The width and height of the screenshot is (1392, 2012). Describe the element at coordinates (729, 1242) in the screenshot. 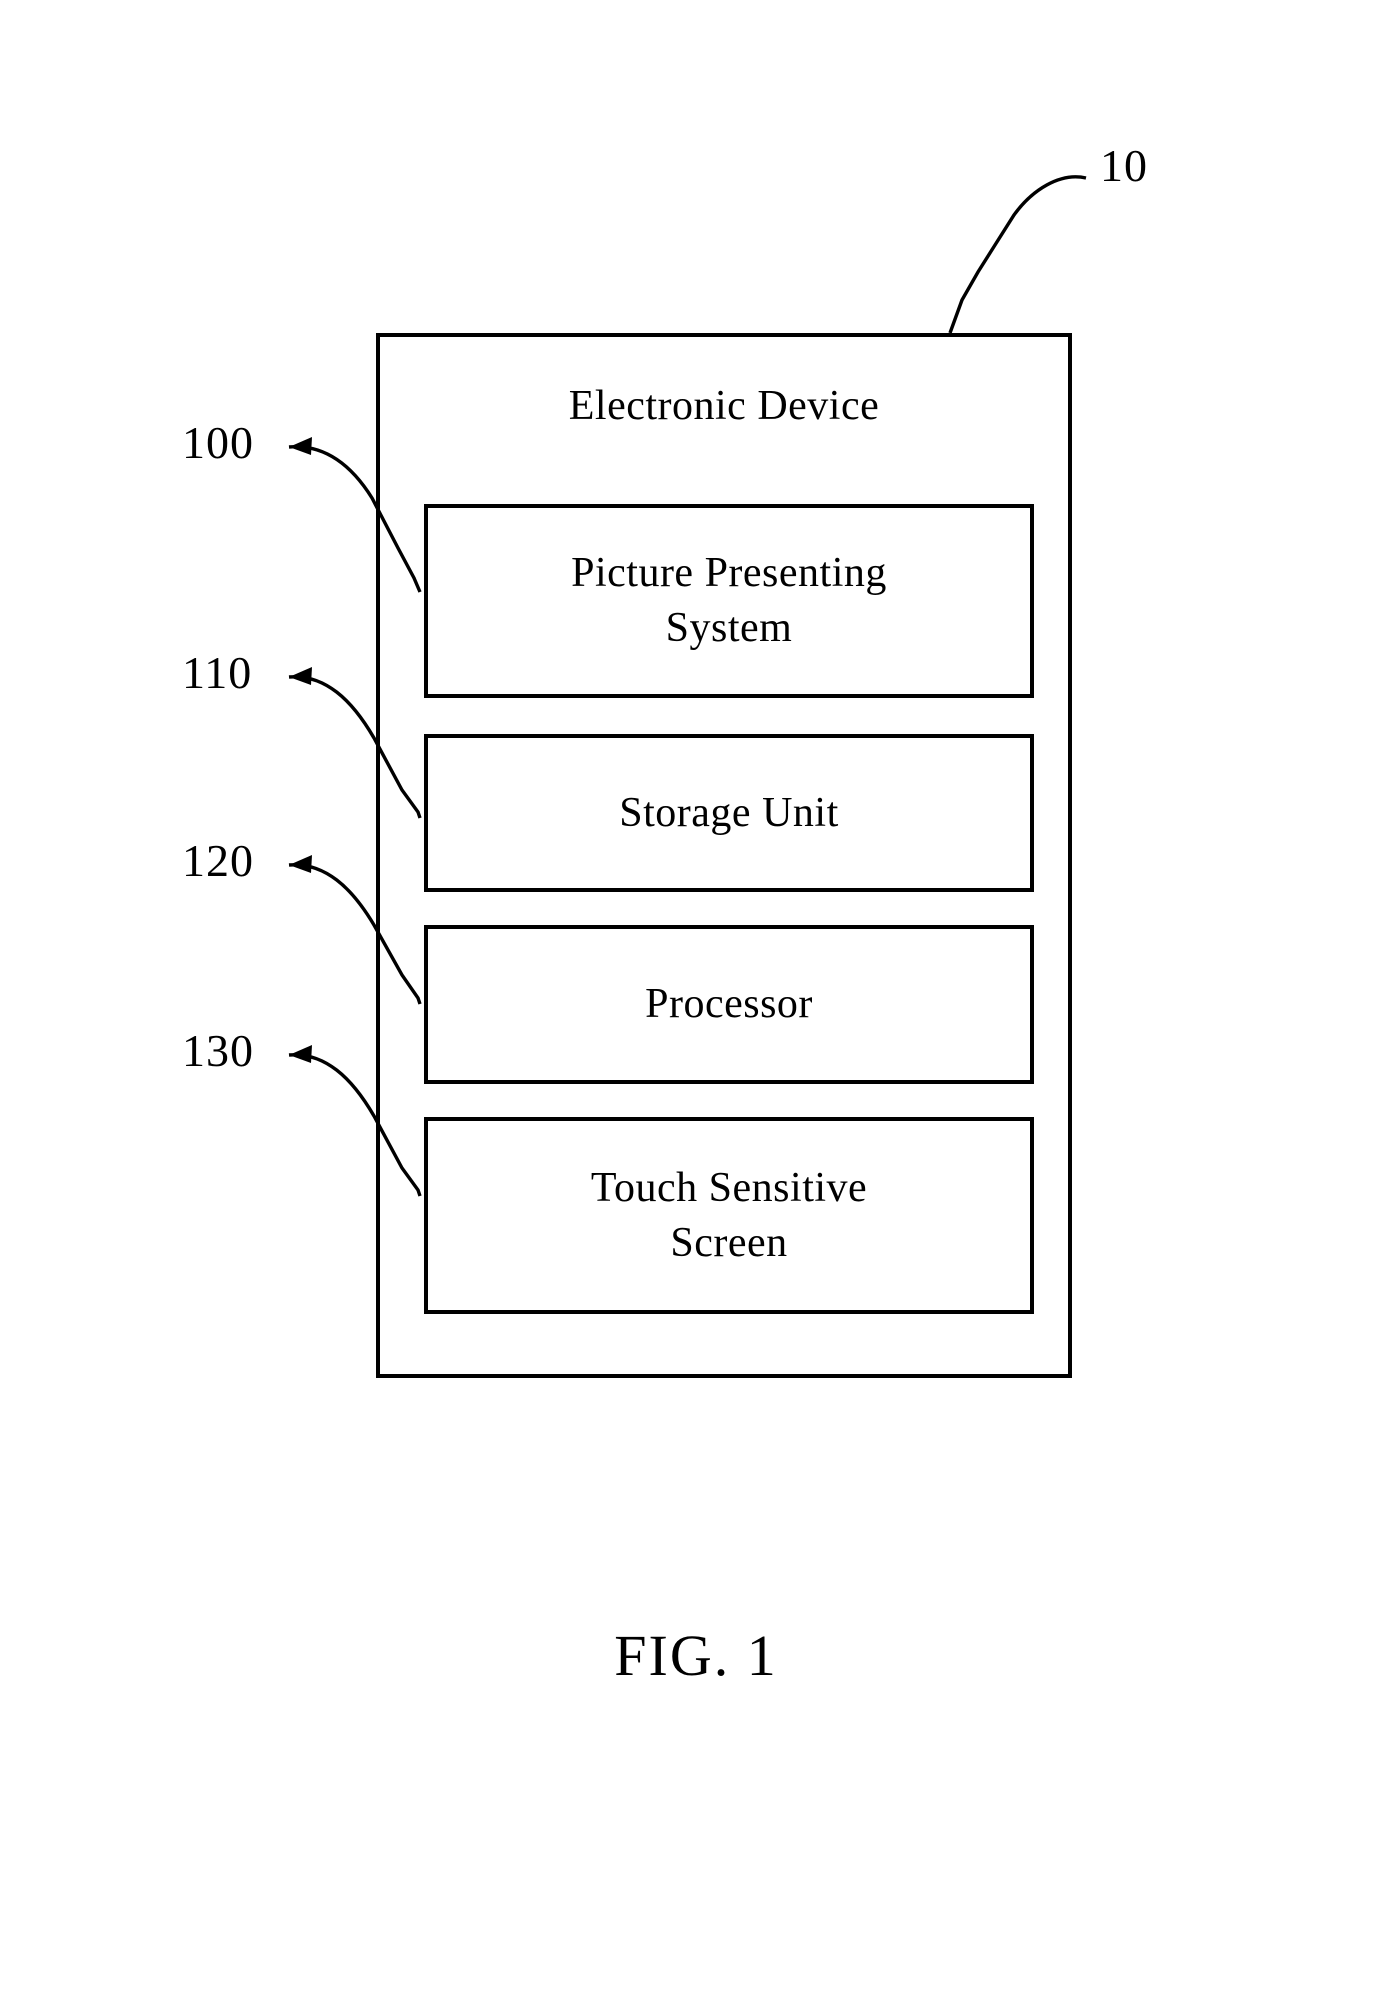

I see `touch-sensitive-screen-label-line2: Screen` at that location.